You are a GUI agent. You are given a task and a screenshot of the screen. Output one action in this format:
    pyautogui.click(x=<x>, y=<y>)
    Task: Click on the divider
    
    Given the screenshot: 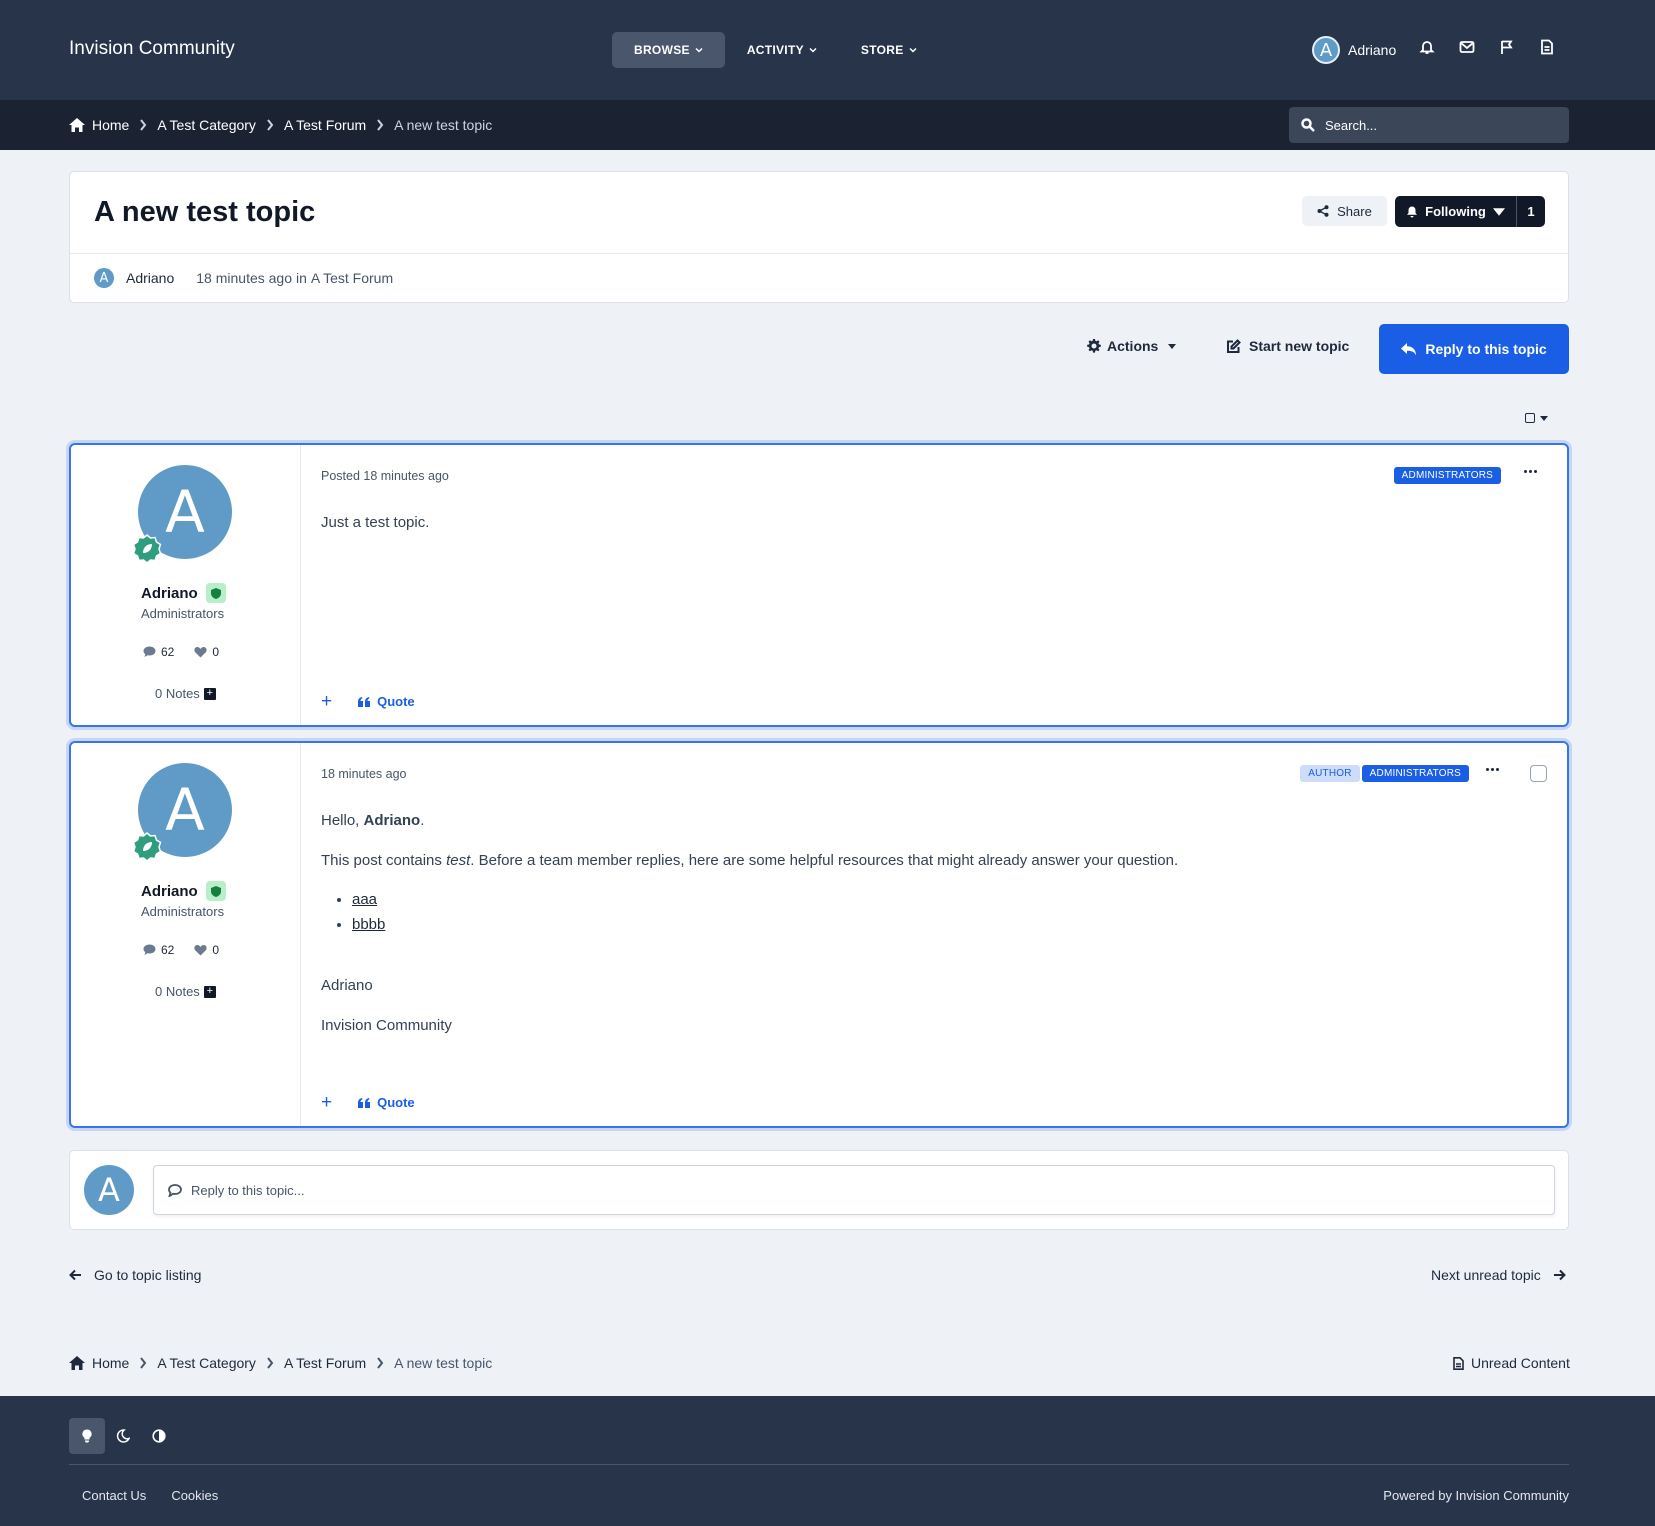 What is the action you would take?
    pyautogui.click(x=819, y=253)
    